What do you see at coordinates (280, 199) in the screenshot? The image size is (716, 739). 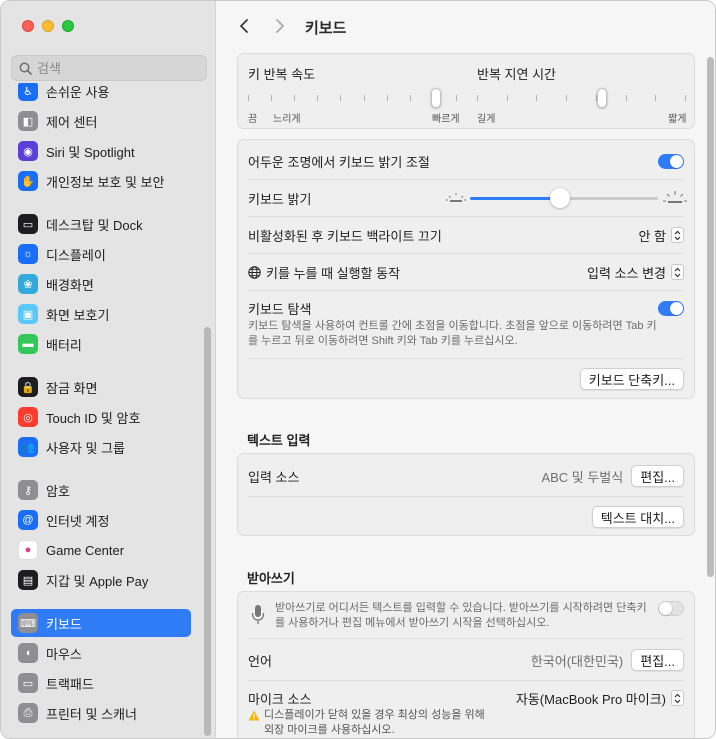 I see `brightness-label: 키보드 밝기` at bounding box center [280, 199].